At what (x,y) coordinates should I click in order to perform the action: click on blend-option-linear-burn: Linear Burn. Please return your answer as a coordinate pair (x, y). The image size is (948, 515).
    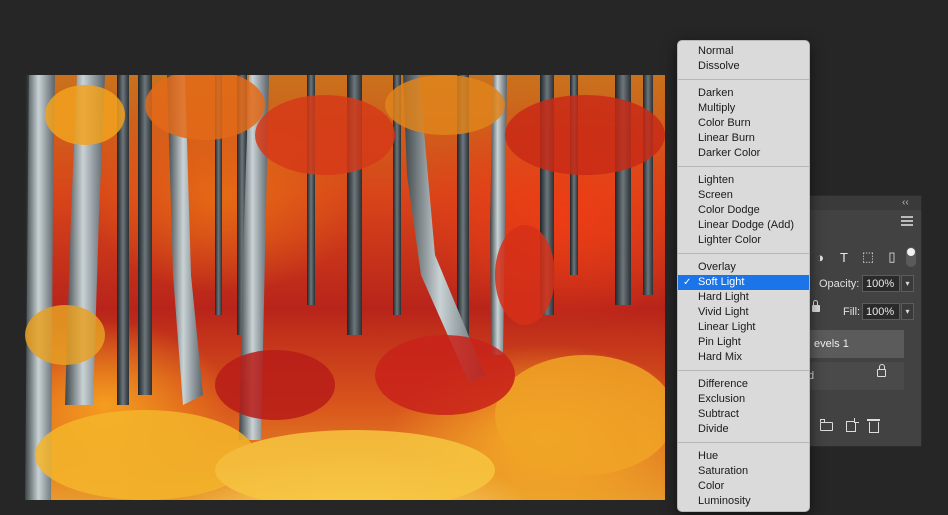
    Looking at the image, I should click on (743, 138).